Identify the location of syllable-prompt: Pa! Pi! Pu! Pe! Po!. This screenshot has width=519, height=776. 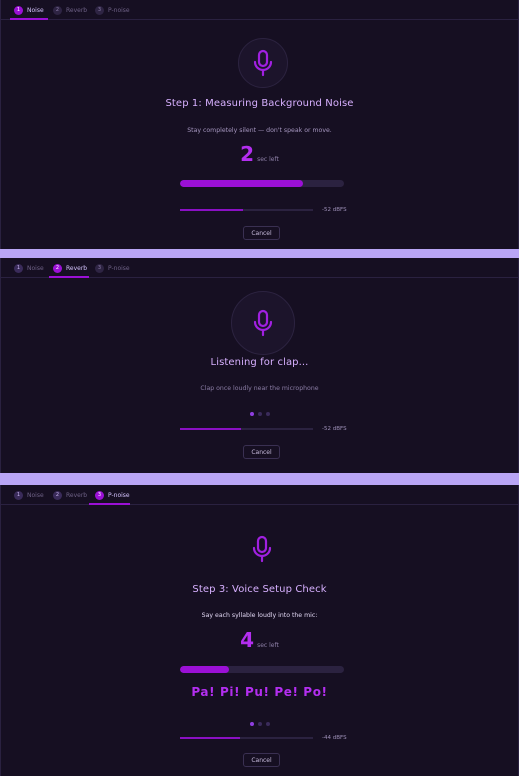
(259, 692).